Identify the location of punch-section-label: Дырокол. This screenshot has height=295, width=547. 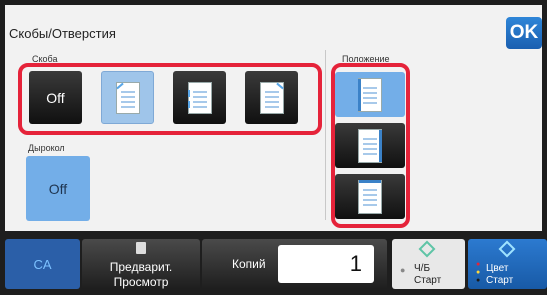
(46, 148).